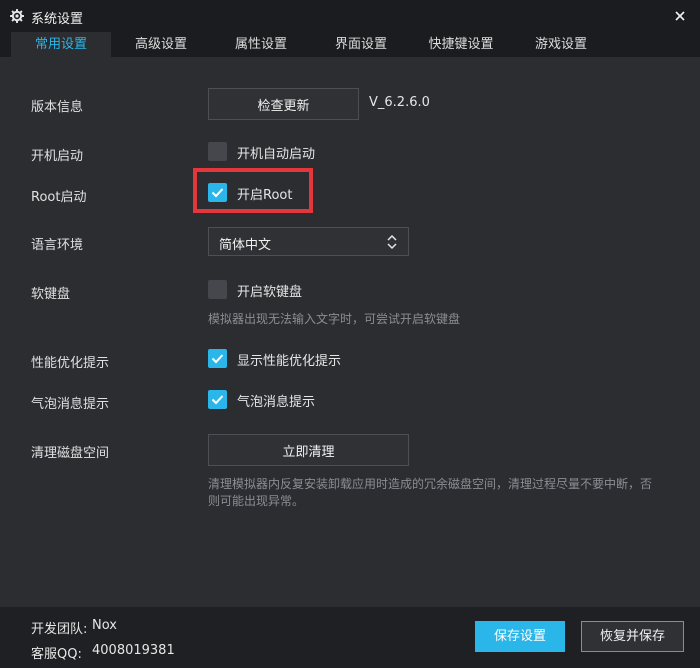  Describe the element at coordinates (57, 156) in the screenshot. I see `startup-label: 开机启动` at that location.